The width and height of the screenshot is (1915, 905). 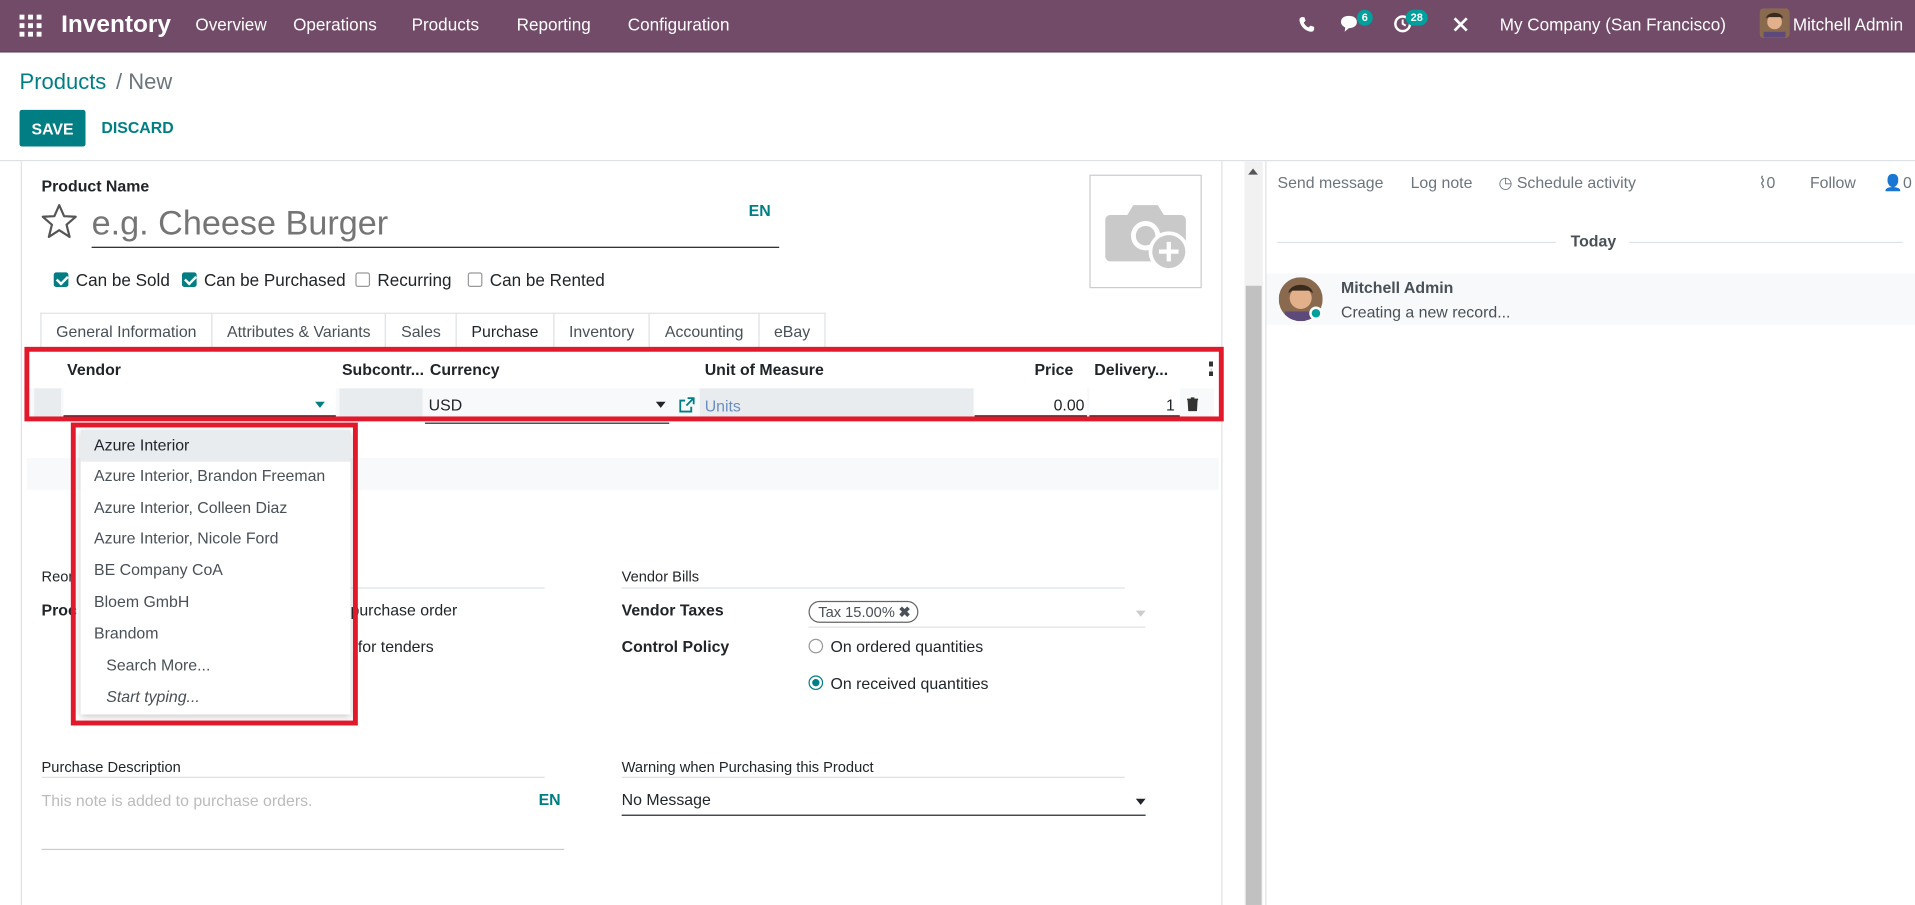 I want to click on online-status-icon, so click(x=1316, y=313).